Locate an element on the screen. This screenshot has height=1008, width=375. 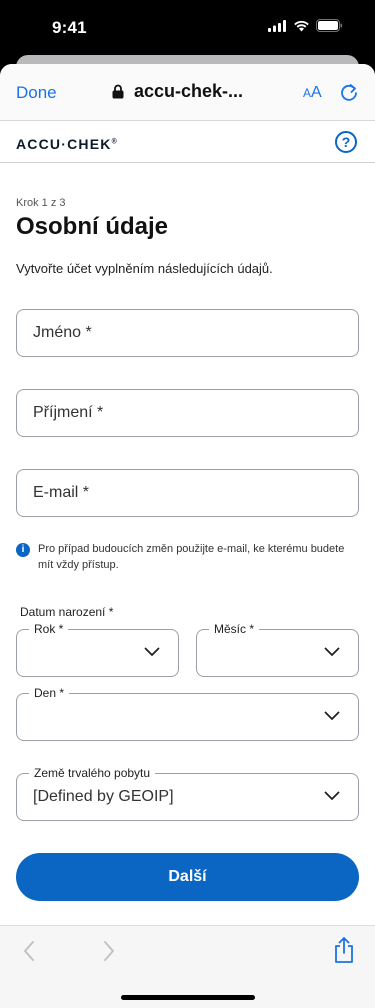
site-header: ACCU·CHEK® ? is located at coordinates (187, 142).